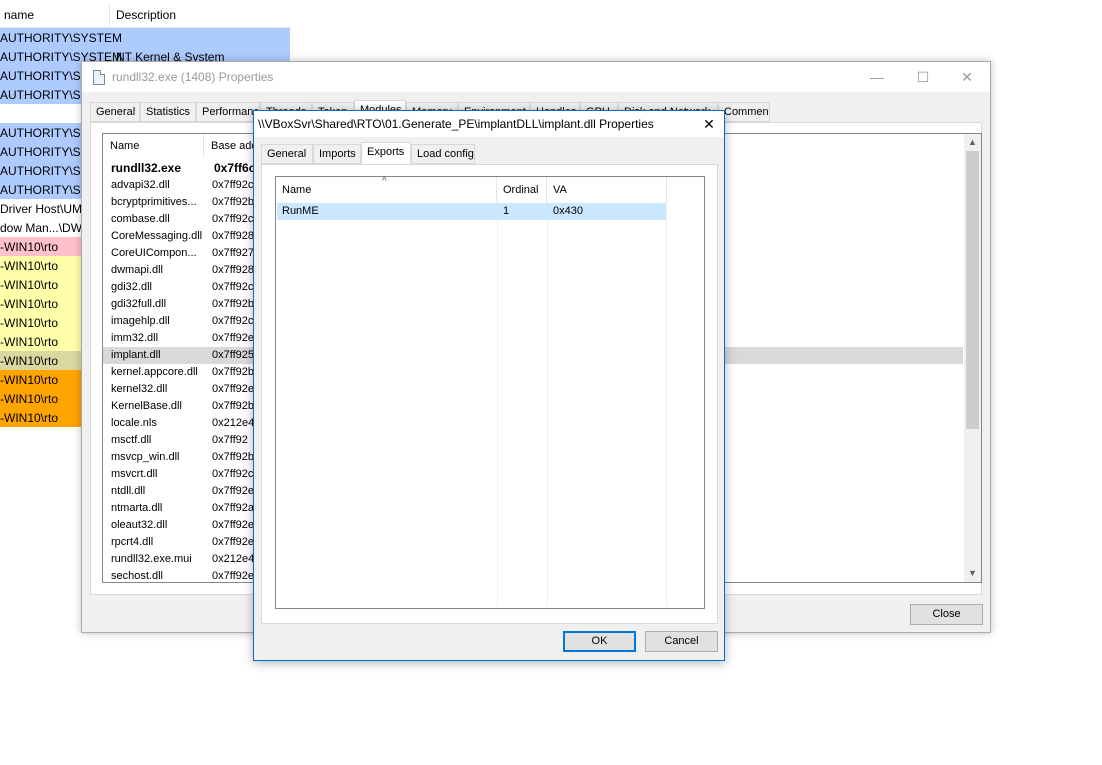 The image size is (1102, 765). I want to click on export-name: RunME, so click(300, 211).